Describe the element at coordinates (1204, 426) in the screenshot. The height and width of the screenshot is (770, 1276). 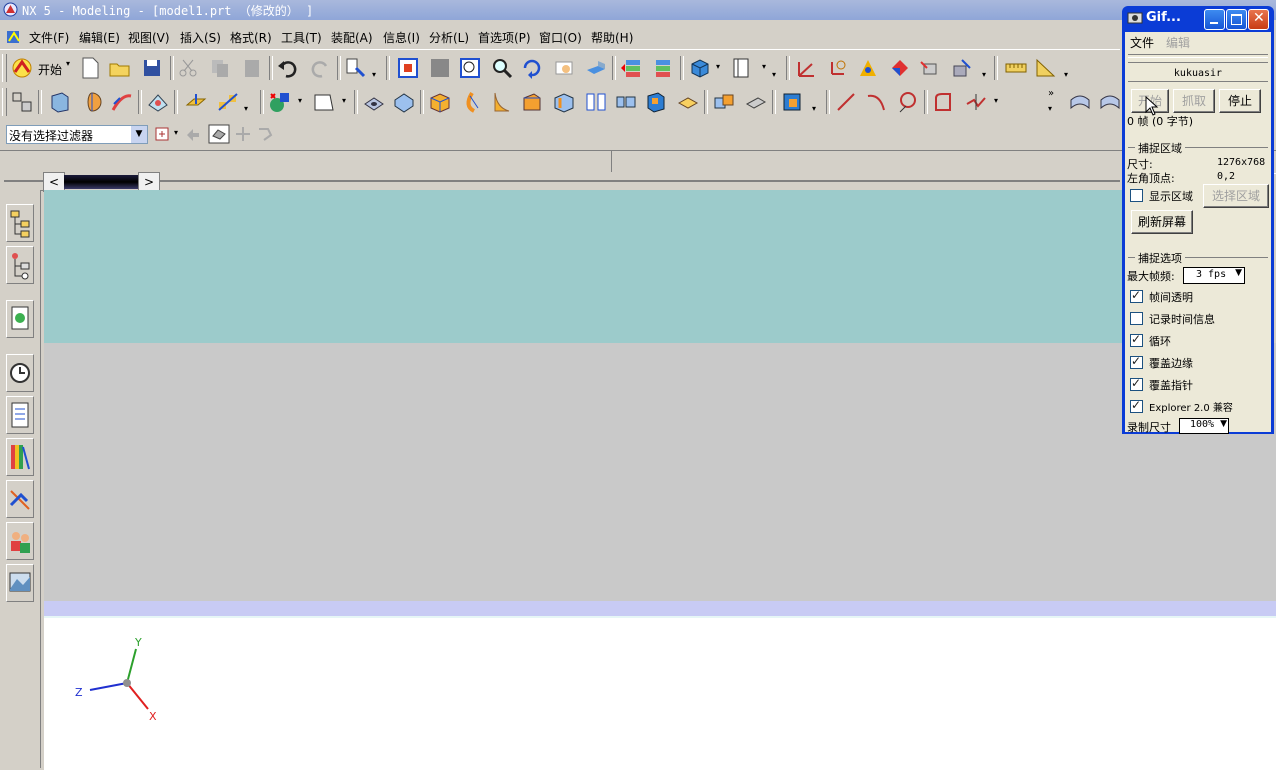
I see `record-size-select: 100% ▼` at that location.